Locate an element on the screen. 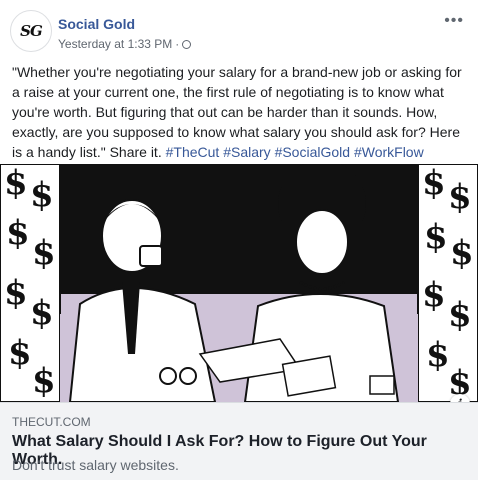 The image size is (478, 480). hashtag-link: #Salary is located at coordinates (246, 152).